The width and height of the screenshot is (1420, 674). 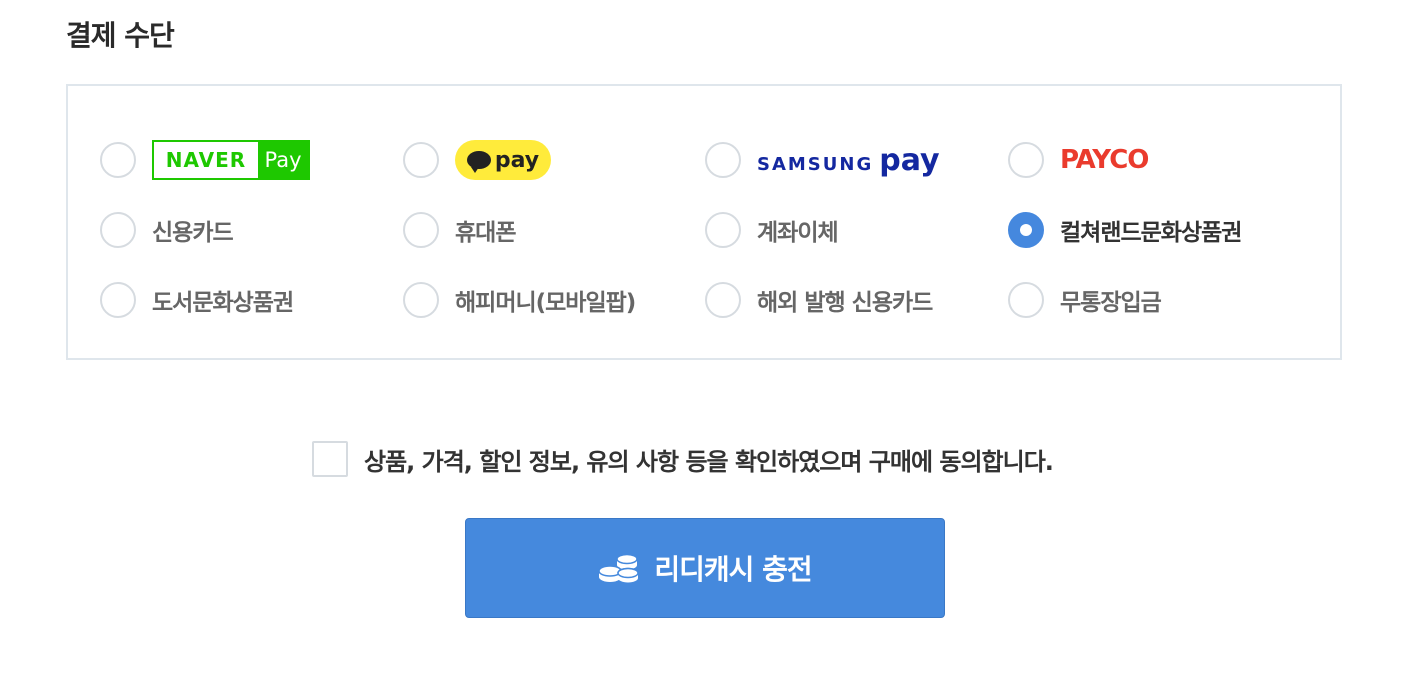 What do you see at coordinates (845, 303) in the screenshot?
I see `method-label: 해외 발행 신용카드` at bounding box center [845, 303].